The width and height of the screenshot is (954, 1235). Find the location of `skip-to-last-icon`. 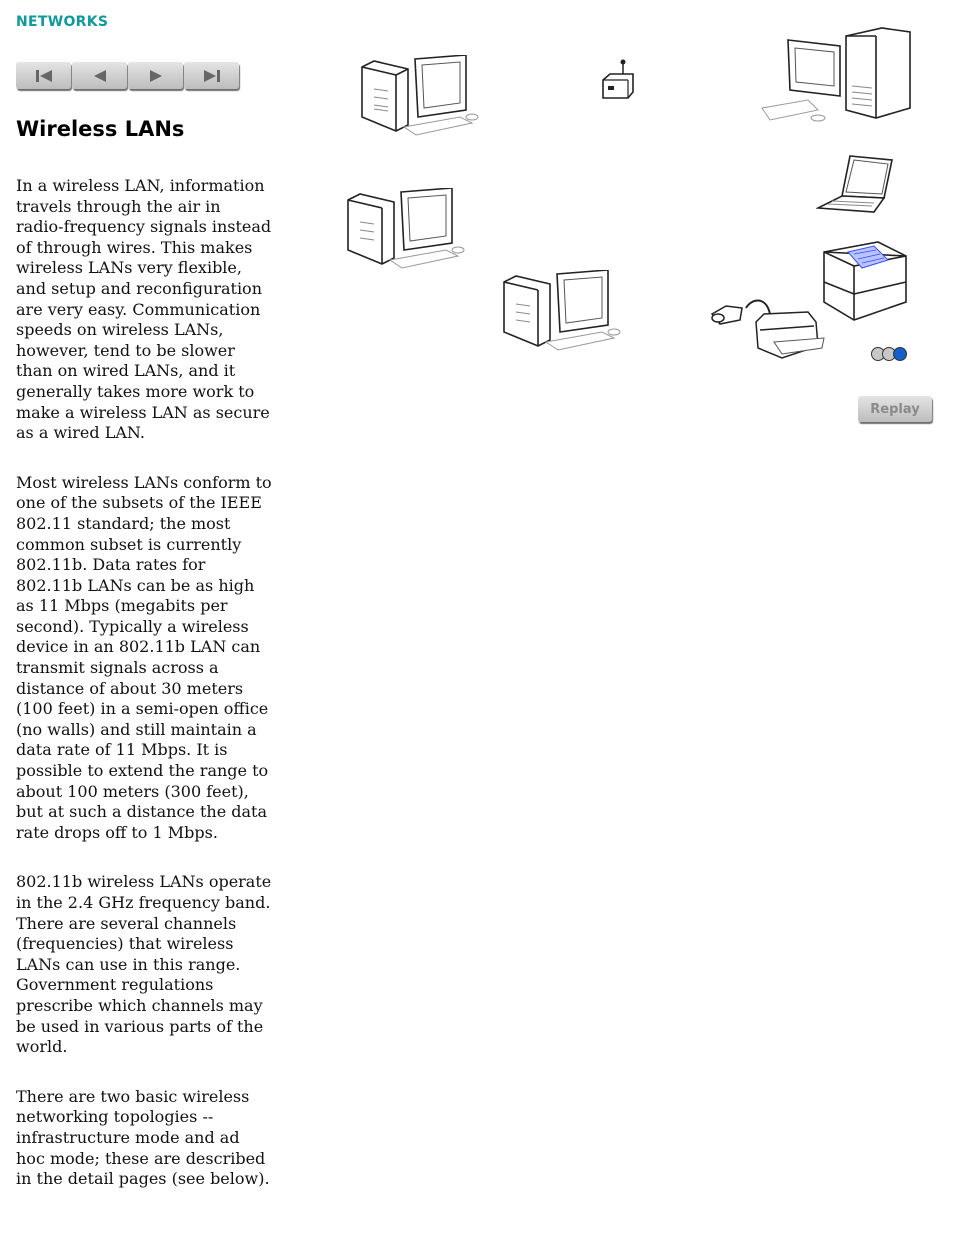

skip-to-last-icon is located at coordinates (211, 75).